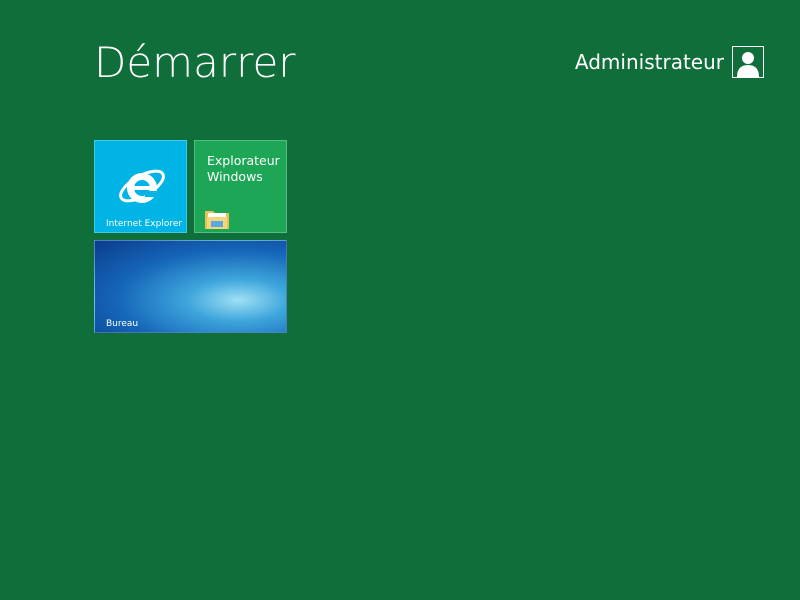  What do you see at coordinates (748, 62) in the screenshot?
I see `user-avatar-icon` at bounding box center [748, 62].